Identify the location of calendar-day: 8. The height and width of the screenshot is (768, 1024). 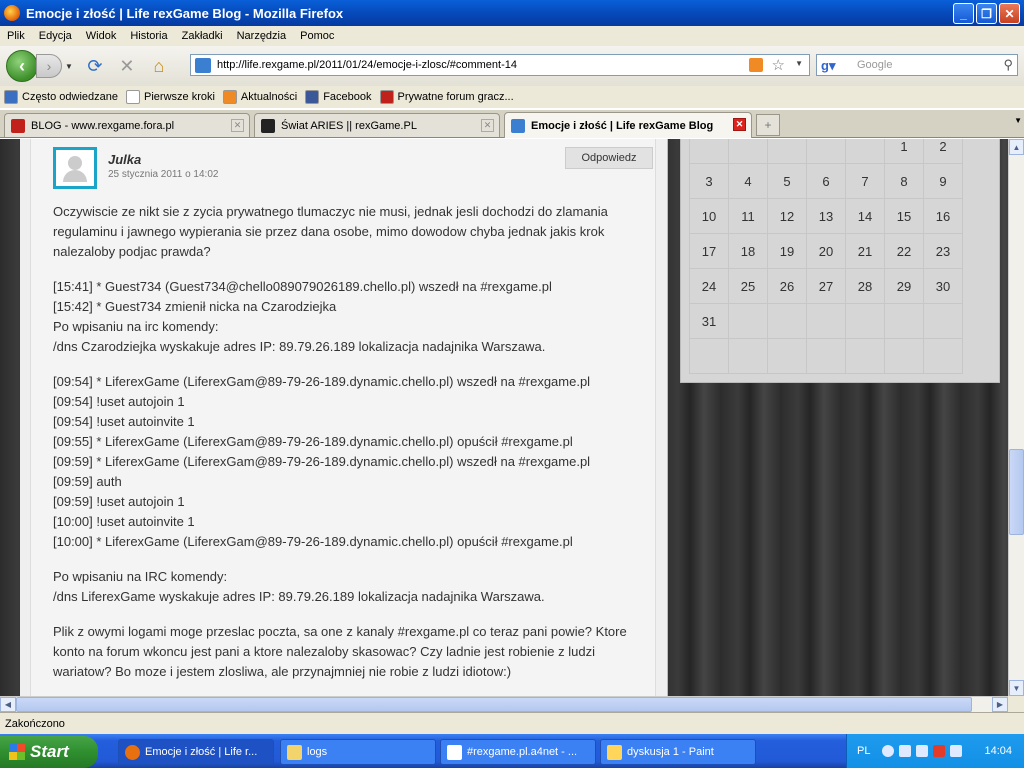
(904, 181).